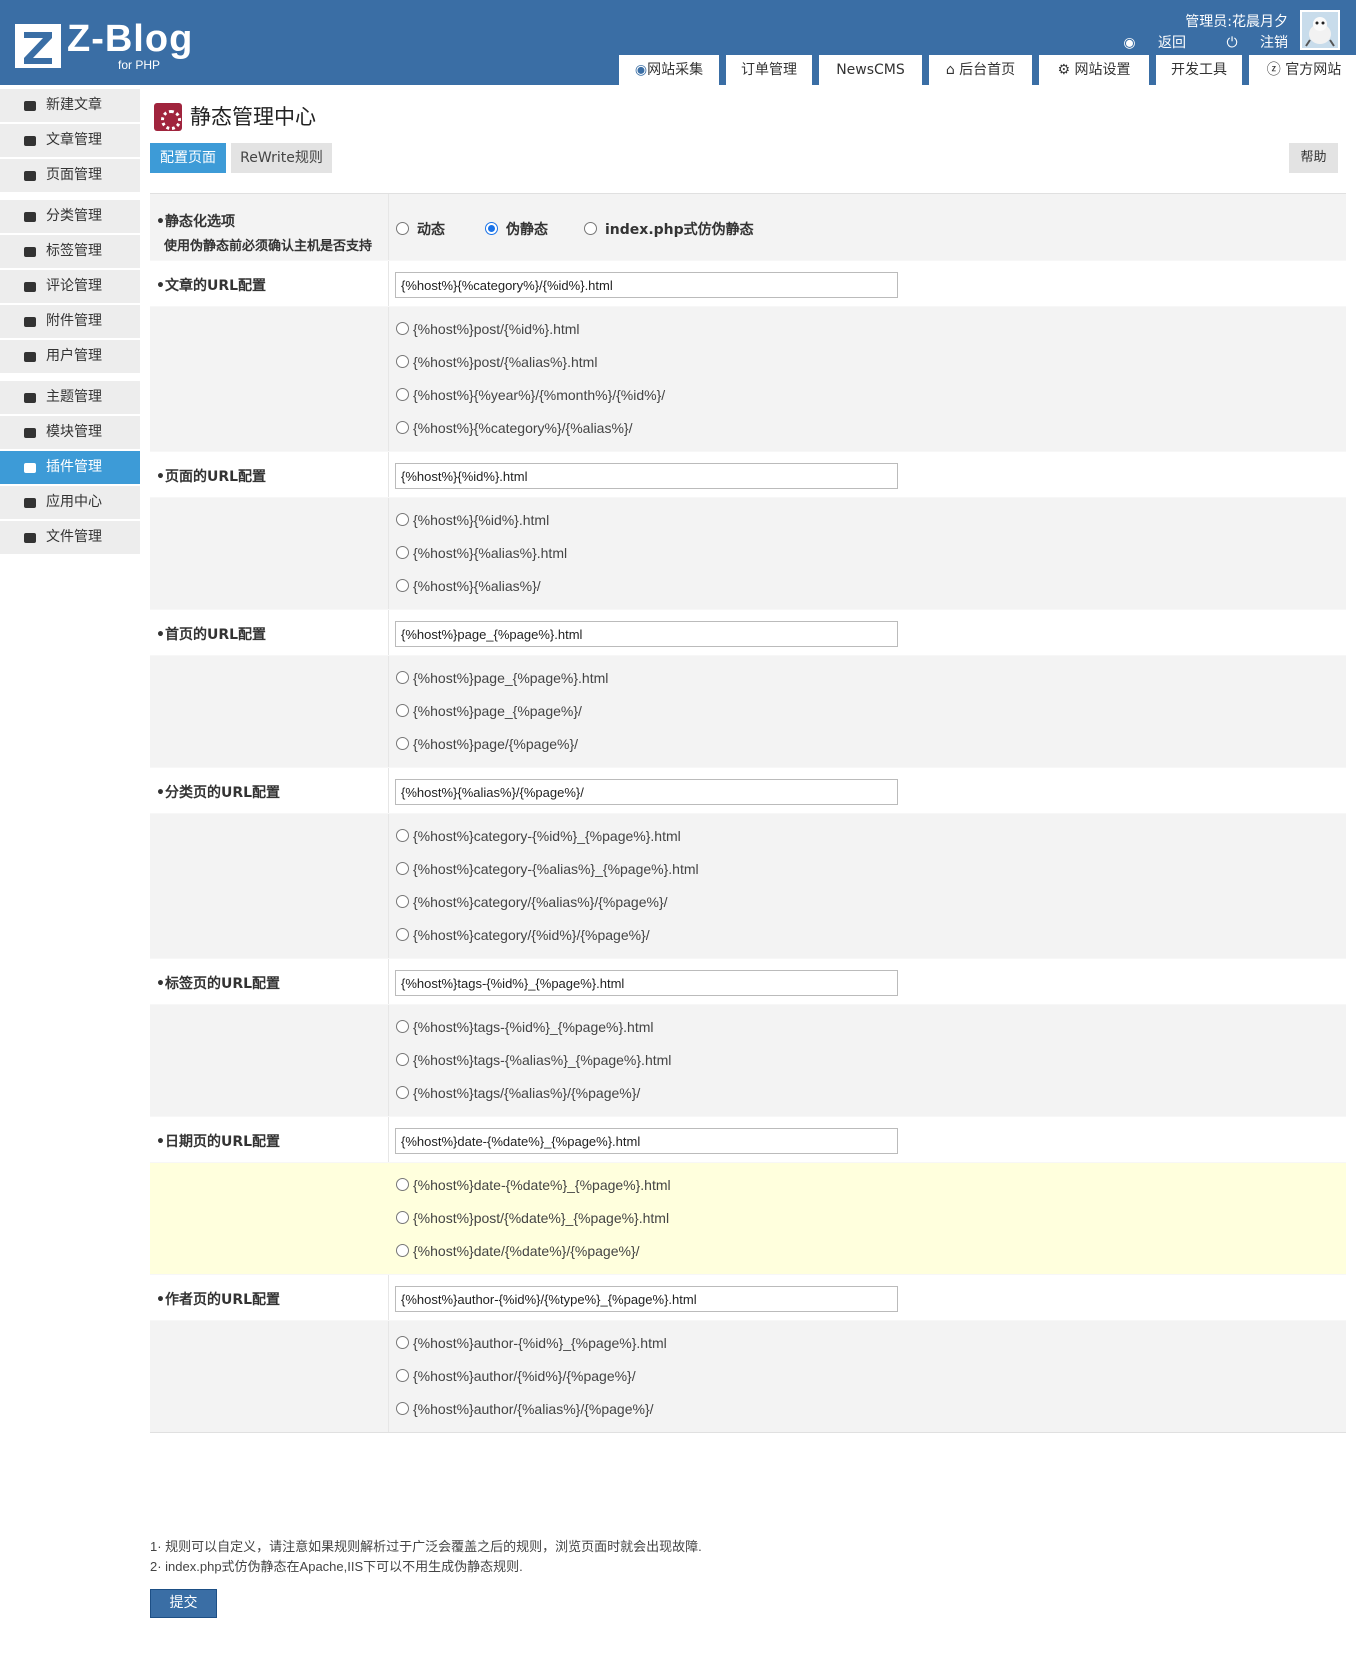 This screenshot has width=1356, height=1670. What do you see at coordinates (641, 70) in the screenshot?
I see `globe-icon: ◉` at bounding box center [641, 70].